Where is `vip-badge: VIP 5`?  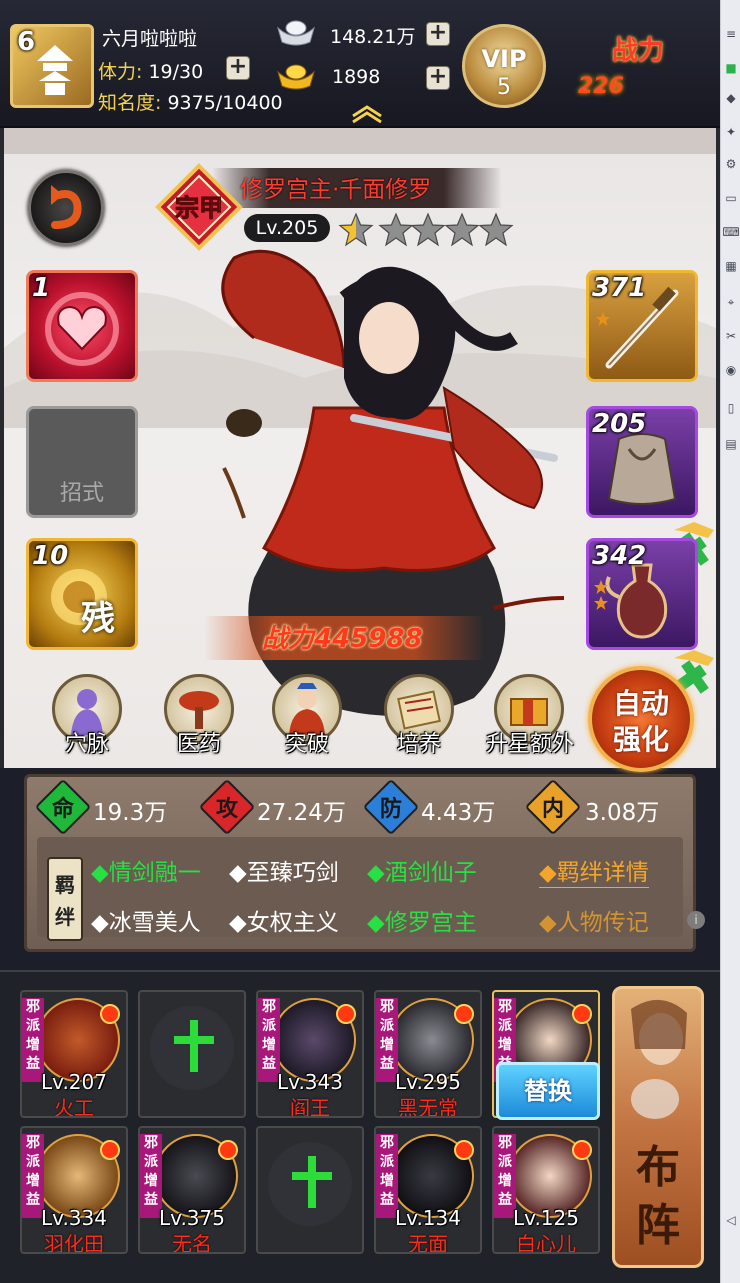 vip-badge: VIP 5 is located at coordinates (504, 66).